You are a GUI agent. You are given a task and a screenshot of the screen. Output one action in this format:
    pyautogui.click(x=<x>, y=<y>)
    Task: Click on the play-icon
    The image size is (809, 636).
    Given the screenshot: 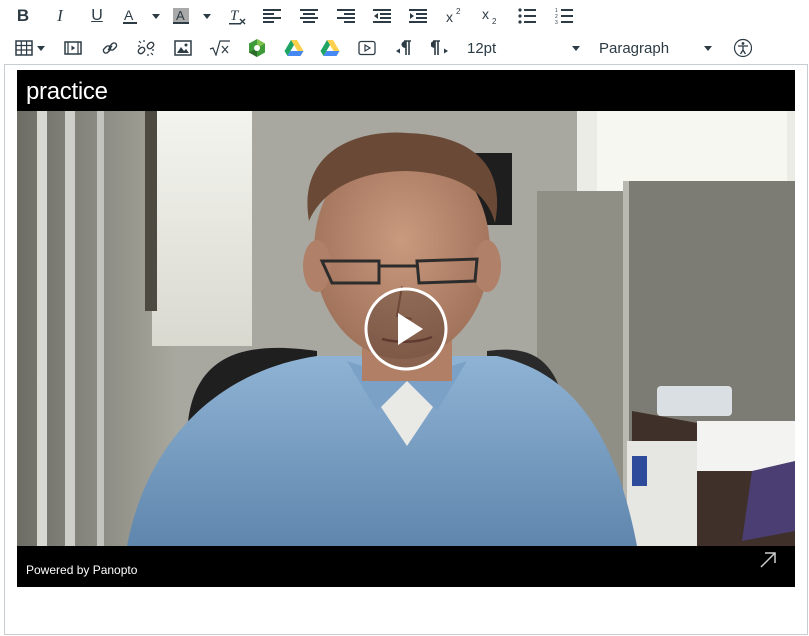 What is the action you would take?
    pyautogui.click(x=367, y=48)
    